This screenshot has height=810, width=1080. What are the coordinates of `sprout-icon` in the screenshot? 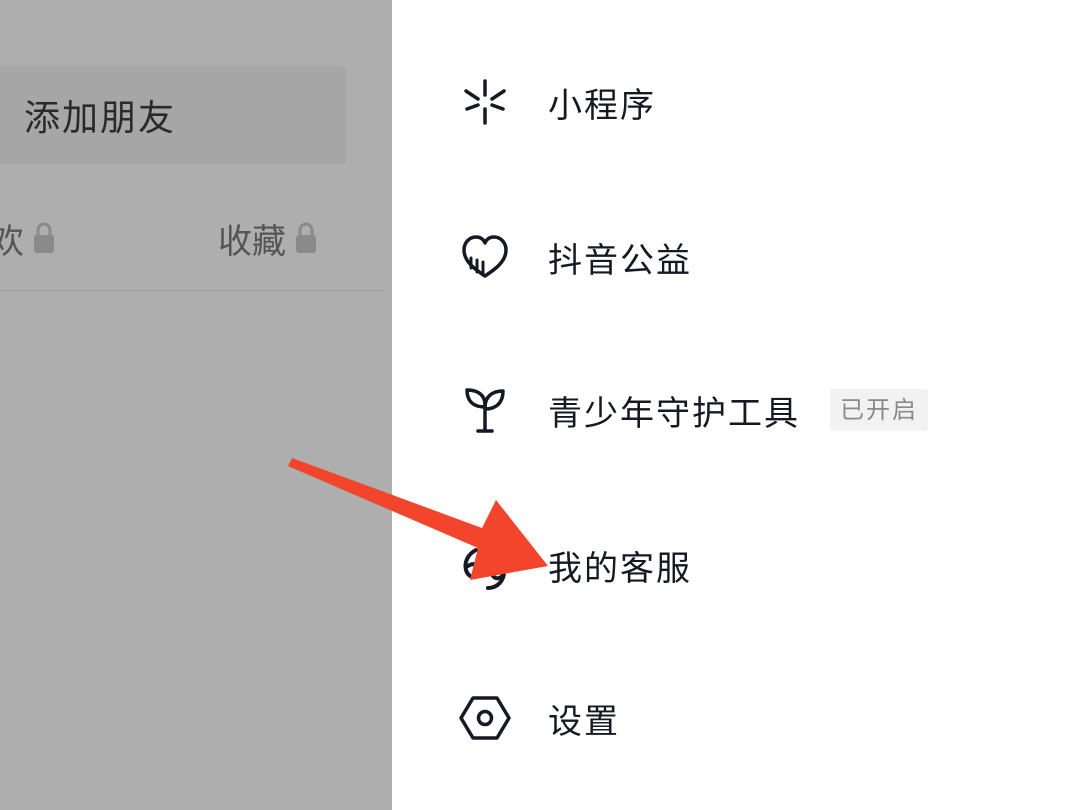 It's located at (485, 410).